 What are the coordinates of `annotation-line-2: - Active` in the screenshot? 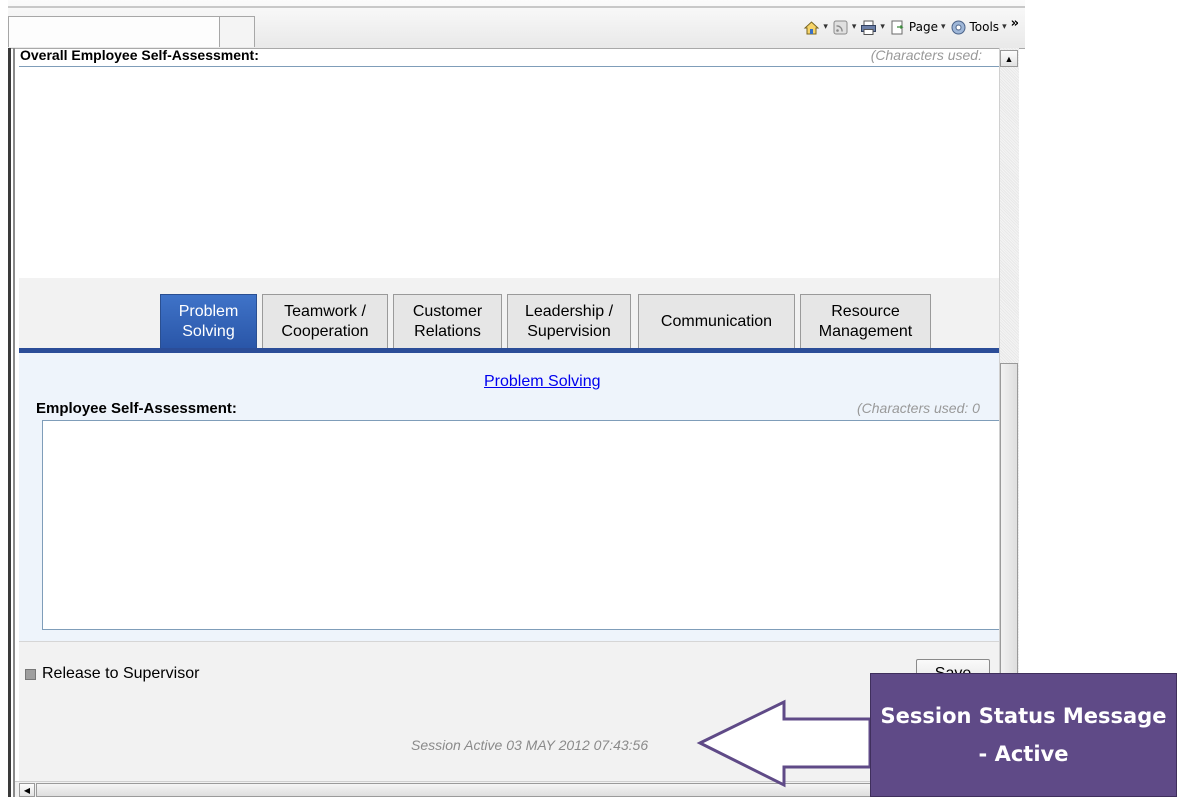 It's located at (1023, 754).